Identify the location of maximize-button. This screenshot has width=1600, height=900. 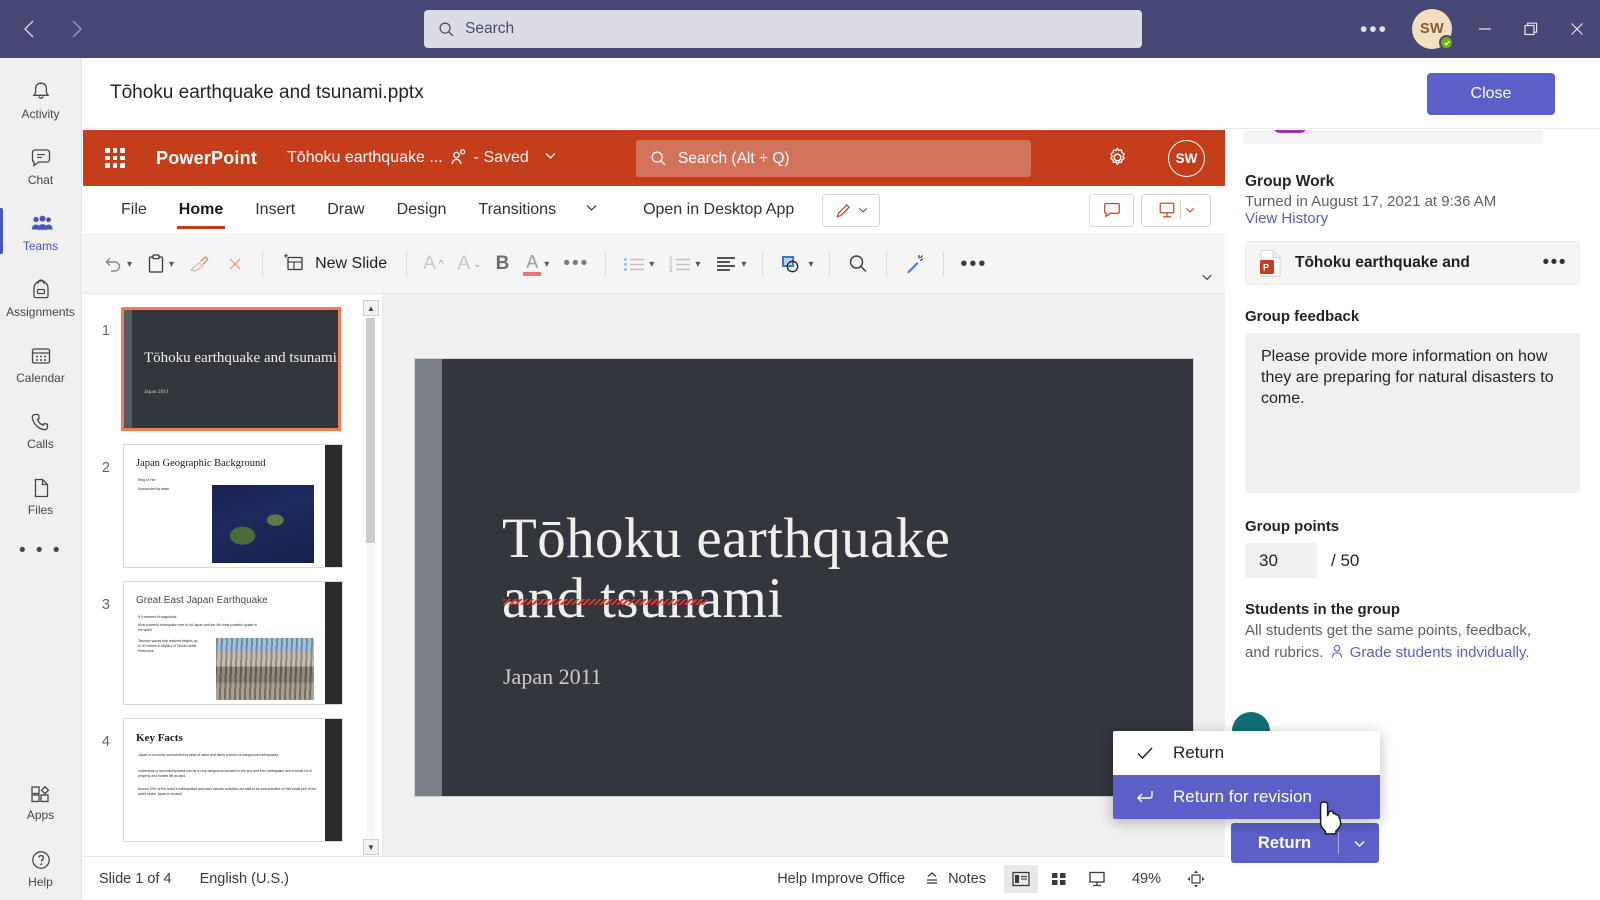
(1531, 29).